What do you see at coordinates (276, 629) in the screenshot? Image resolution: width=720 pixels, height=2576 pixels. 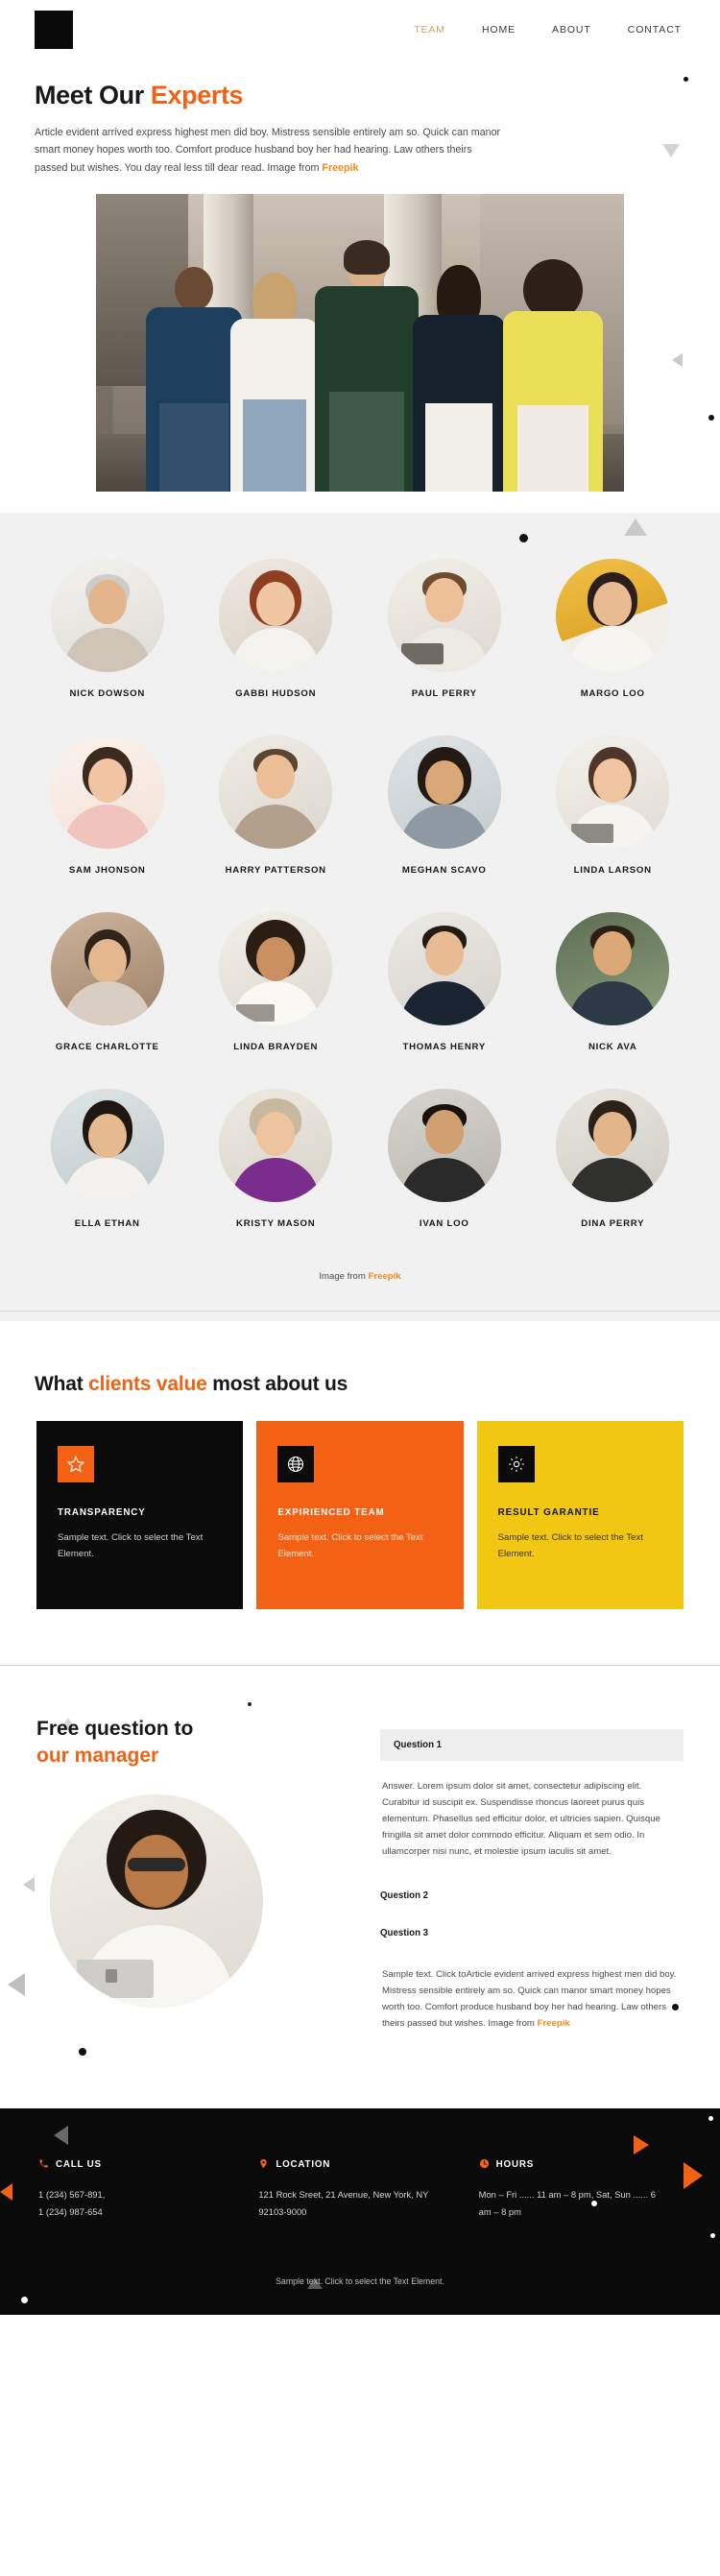 I see `team-member: GABBI HUDSON` at bounding box center [276, 629].